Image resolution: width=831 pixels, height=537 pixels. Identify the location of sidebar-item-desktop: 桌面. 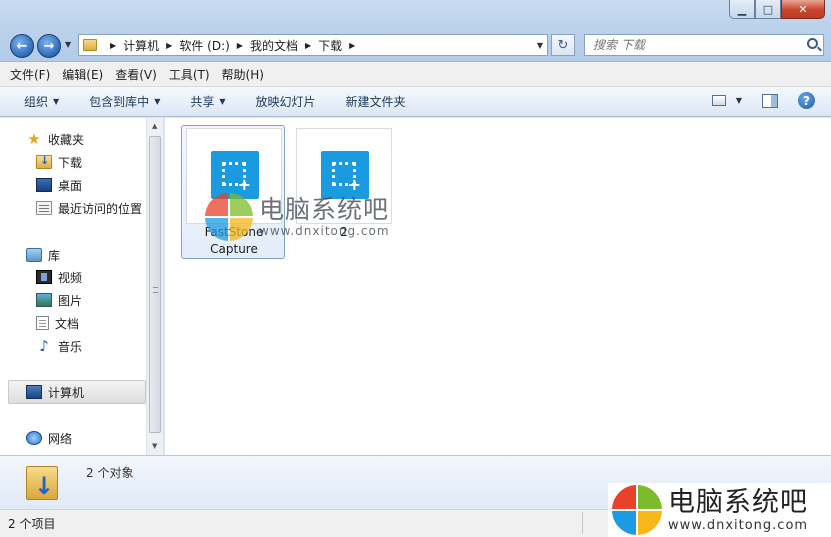
(59, 185).